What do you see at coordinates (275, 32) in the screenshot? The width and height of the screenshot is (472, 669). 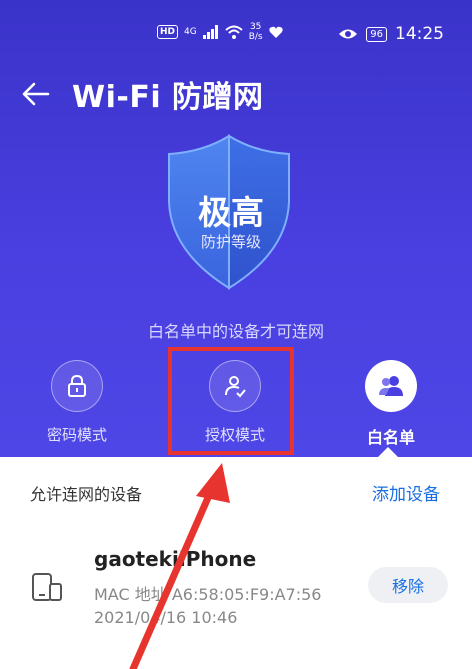 I see `heart-icon` at bounding box center [275, 32].